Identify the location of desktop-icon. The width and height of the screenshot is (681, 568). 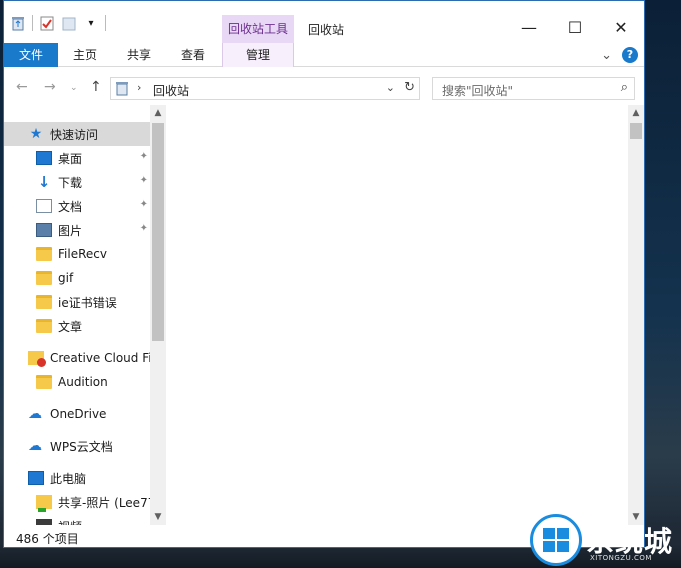
(44, 158).